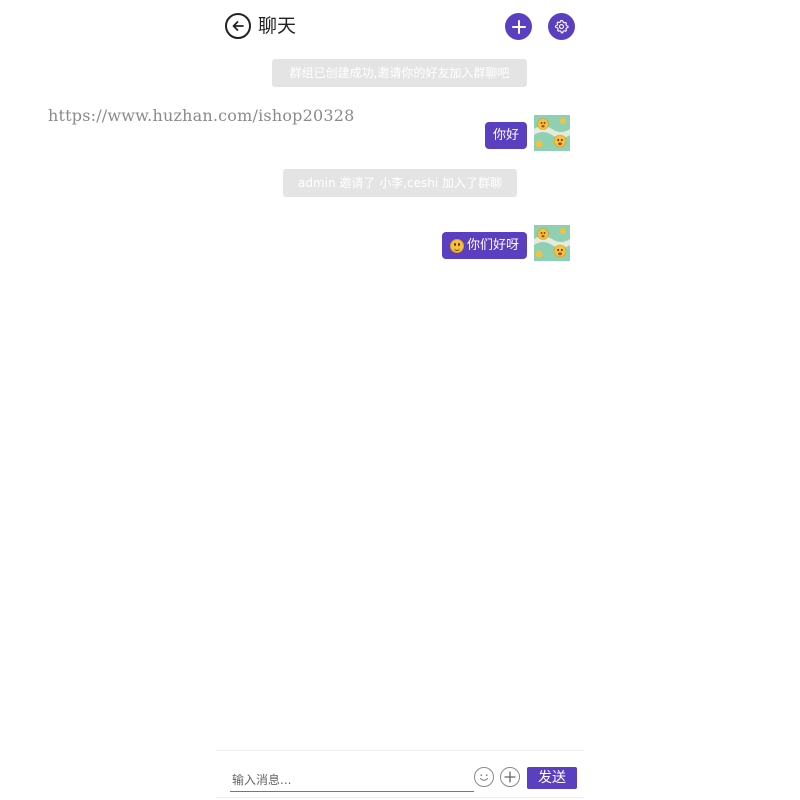 The width and height of the screenshot is (800, 800). I want to click on message-composer: 发送, so click(400, 774).